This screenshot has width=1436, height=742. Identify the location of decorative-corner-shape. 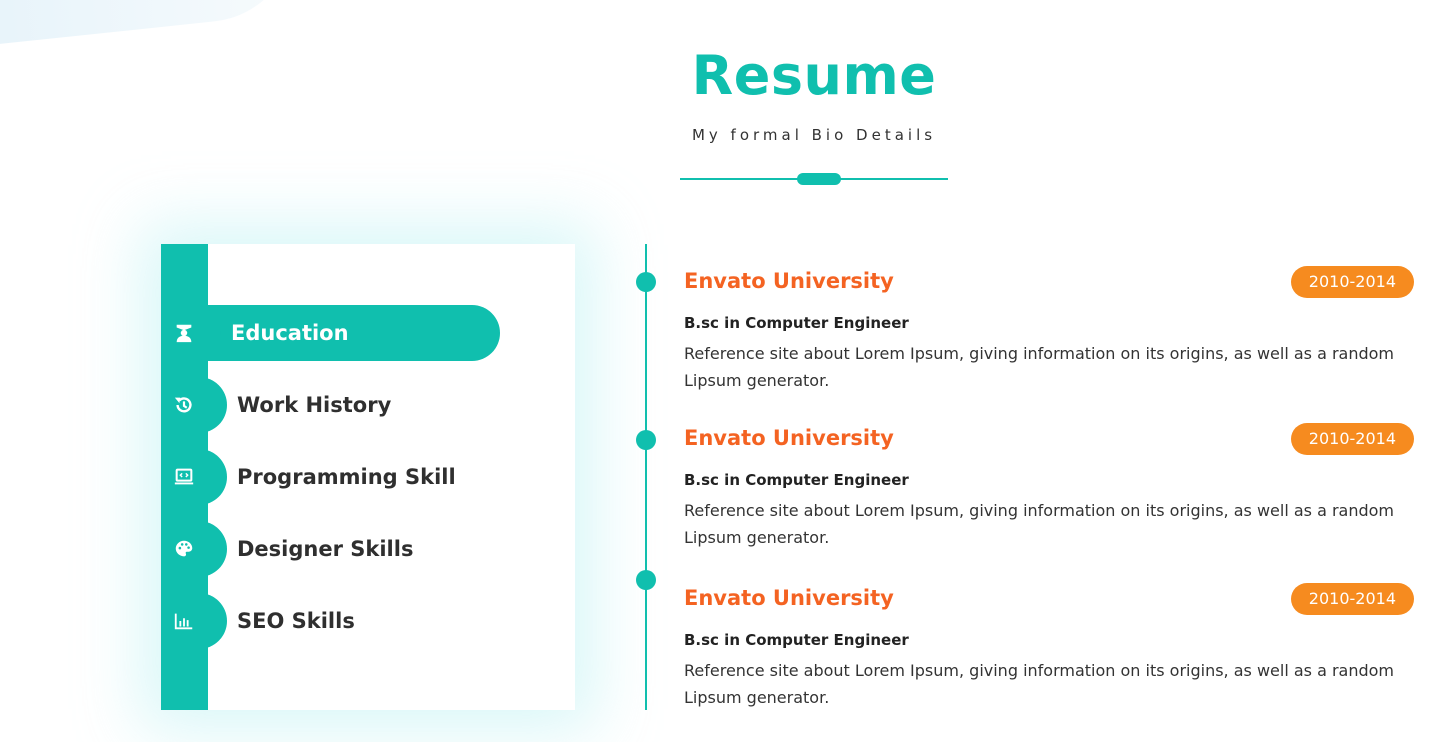
(152, 24).